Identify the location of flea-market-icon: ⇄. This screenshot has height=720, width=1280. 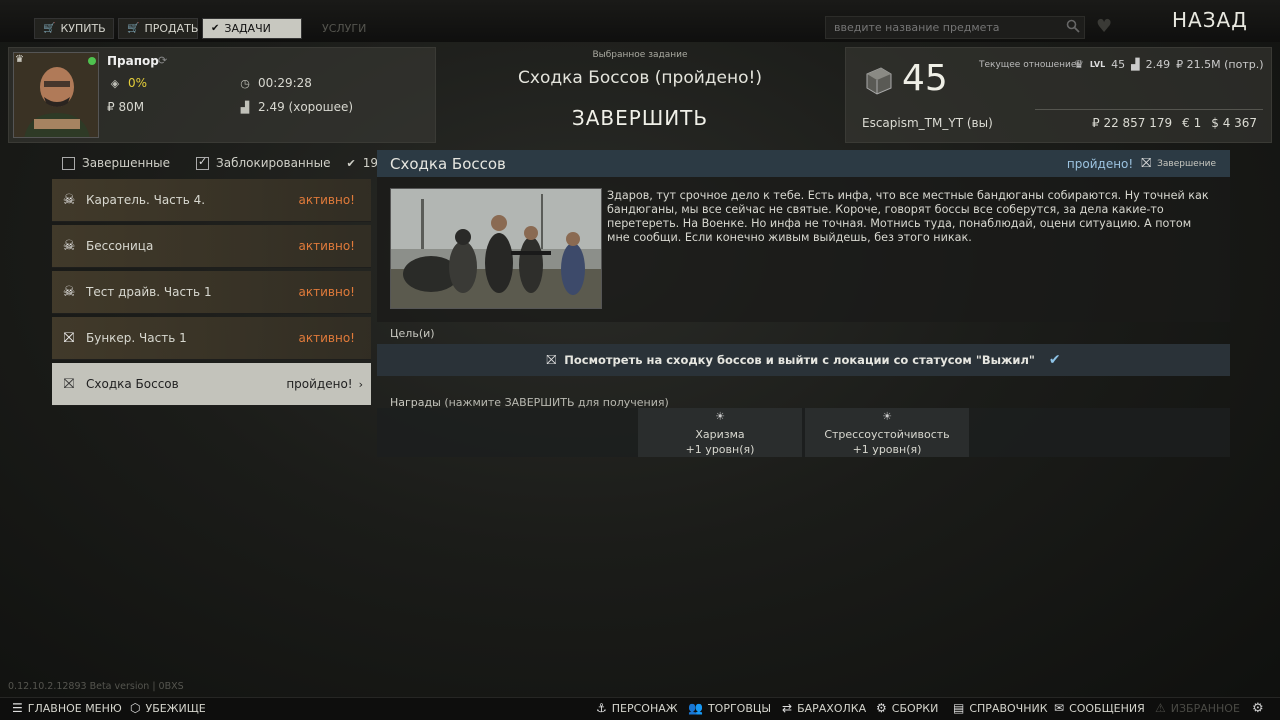
(787, 708).